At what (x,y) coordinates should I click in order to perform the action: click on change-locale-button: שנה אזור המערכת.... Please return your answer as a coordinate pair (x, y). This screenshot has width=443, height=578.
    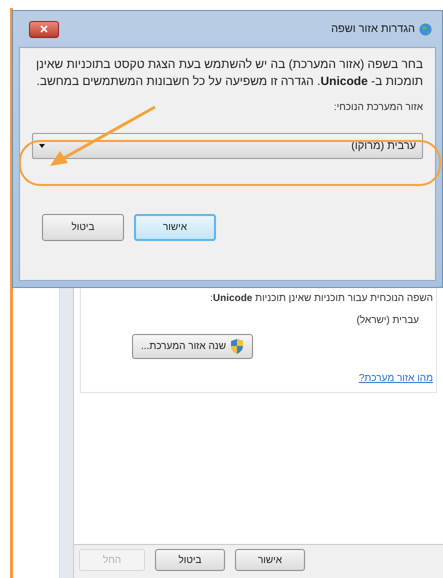
    Looking at the image, I should click on (192, 346).